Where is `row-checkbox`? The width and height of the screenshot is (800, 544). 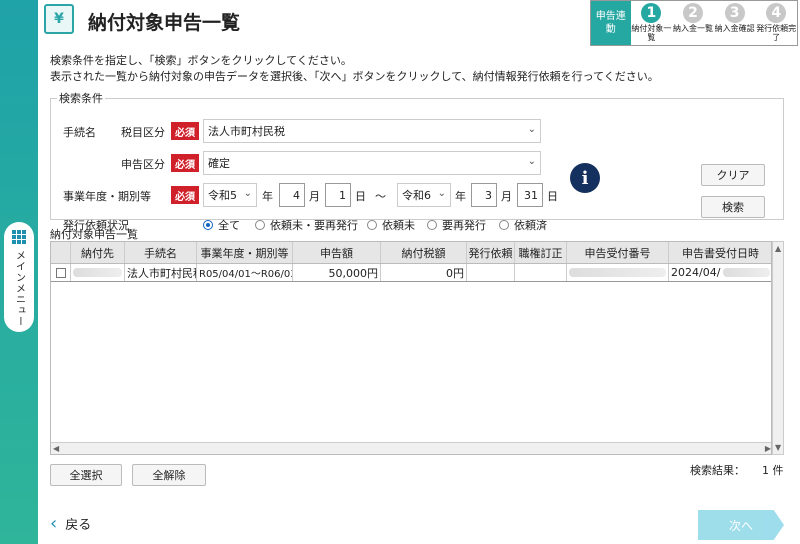 row-checkbox is located at coordinates (60, 272).